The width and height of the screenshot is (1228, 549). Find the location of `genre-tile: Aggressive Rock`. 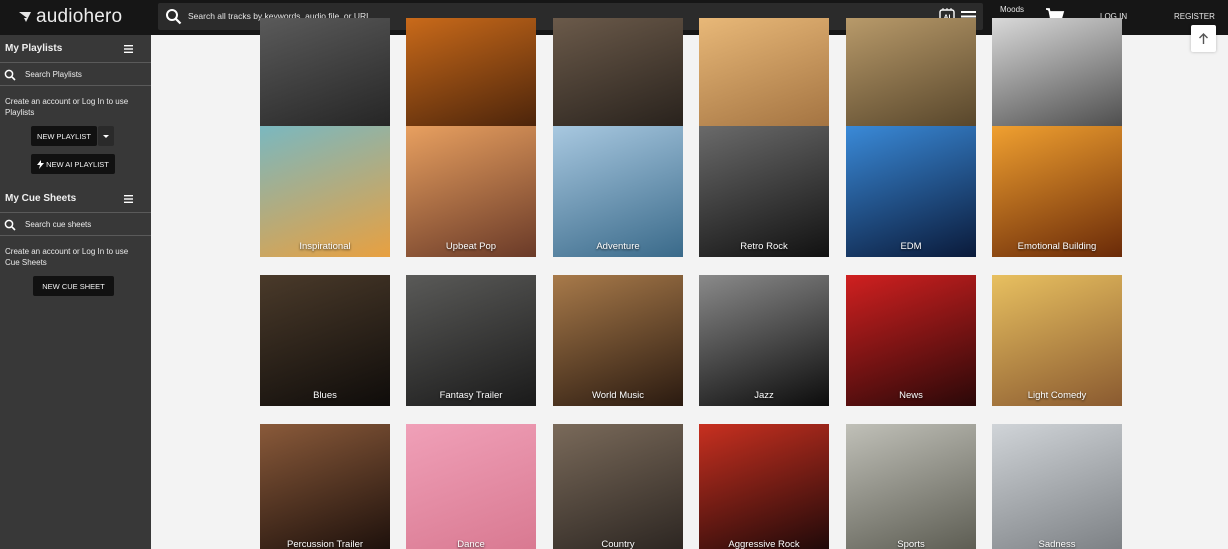

genre-tile: Aggressive Rock is located at coordinates (764, 486).